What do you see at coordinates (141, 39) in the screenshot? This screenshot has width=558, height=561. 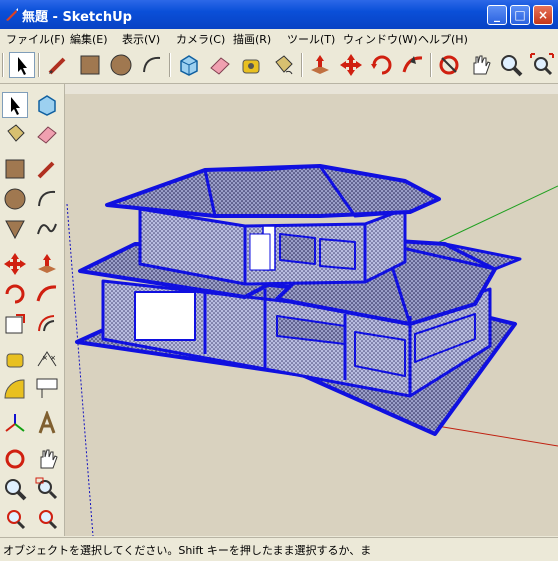 I see `menu-view: 表示(V)` at bounding box center [141, 39].